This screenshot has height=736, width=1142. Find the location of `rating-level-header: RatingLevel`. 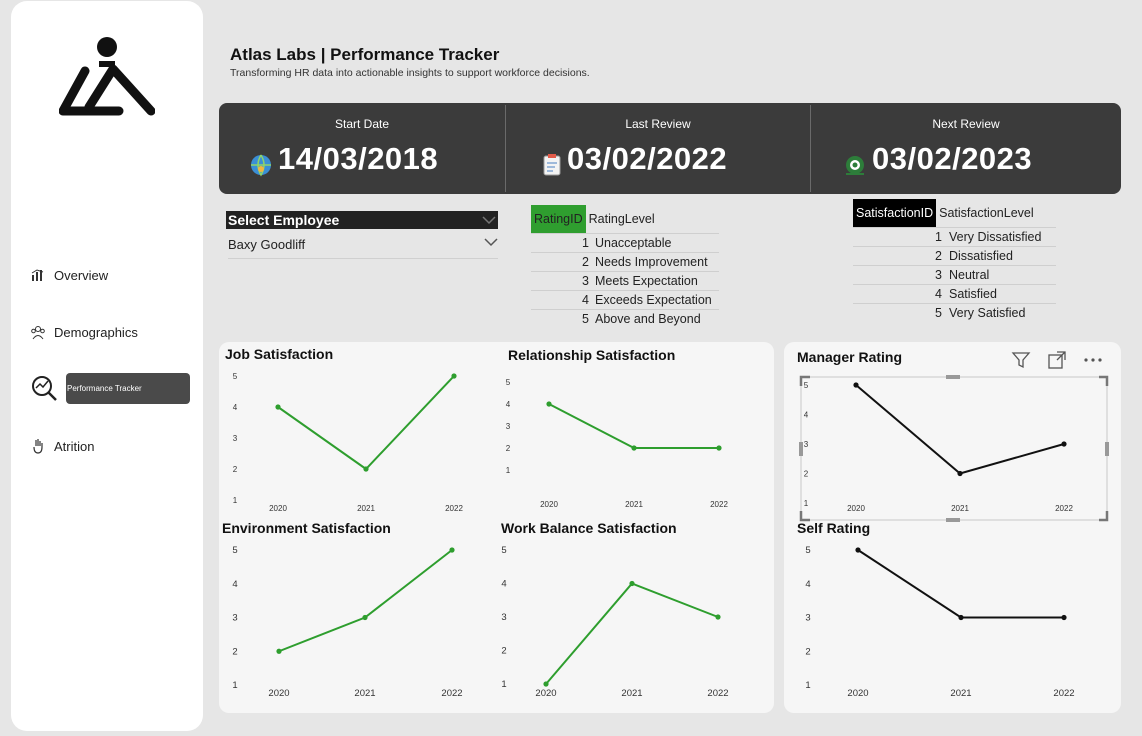

rating-level-header: RatingLevel is located at coordinates (621, 219).